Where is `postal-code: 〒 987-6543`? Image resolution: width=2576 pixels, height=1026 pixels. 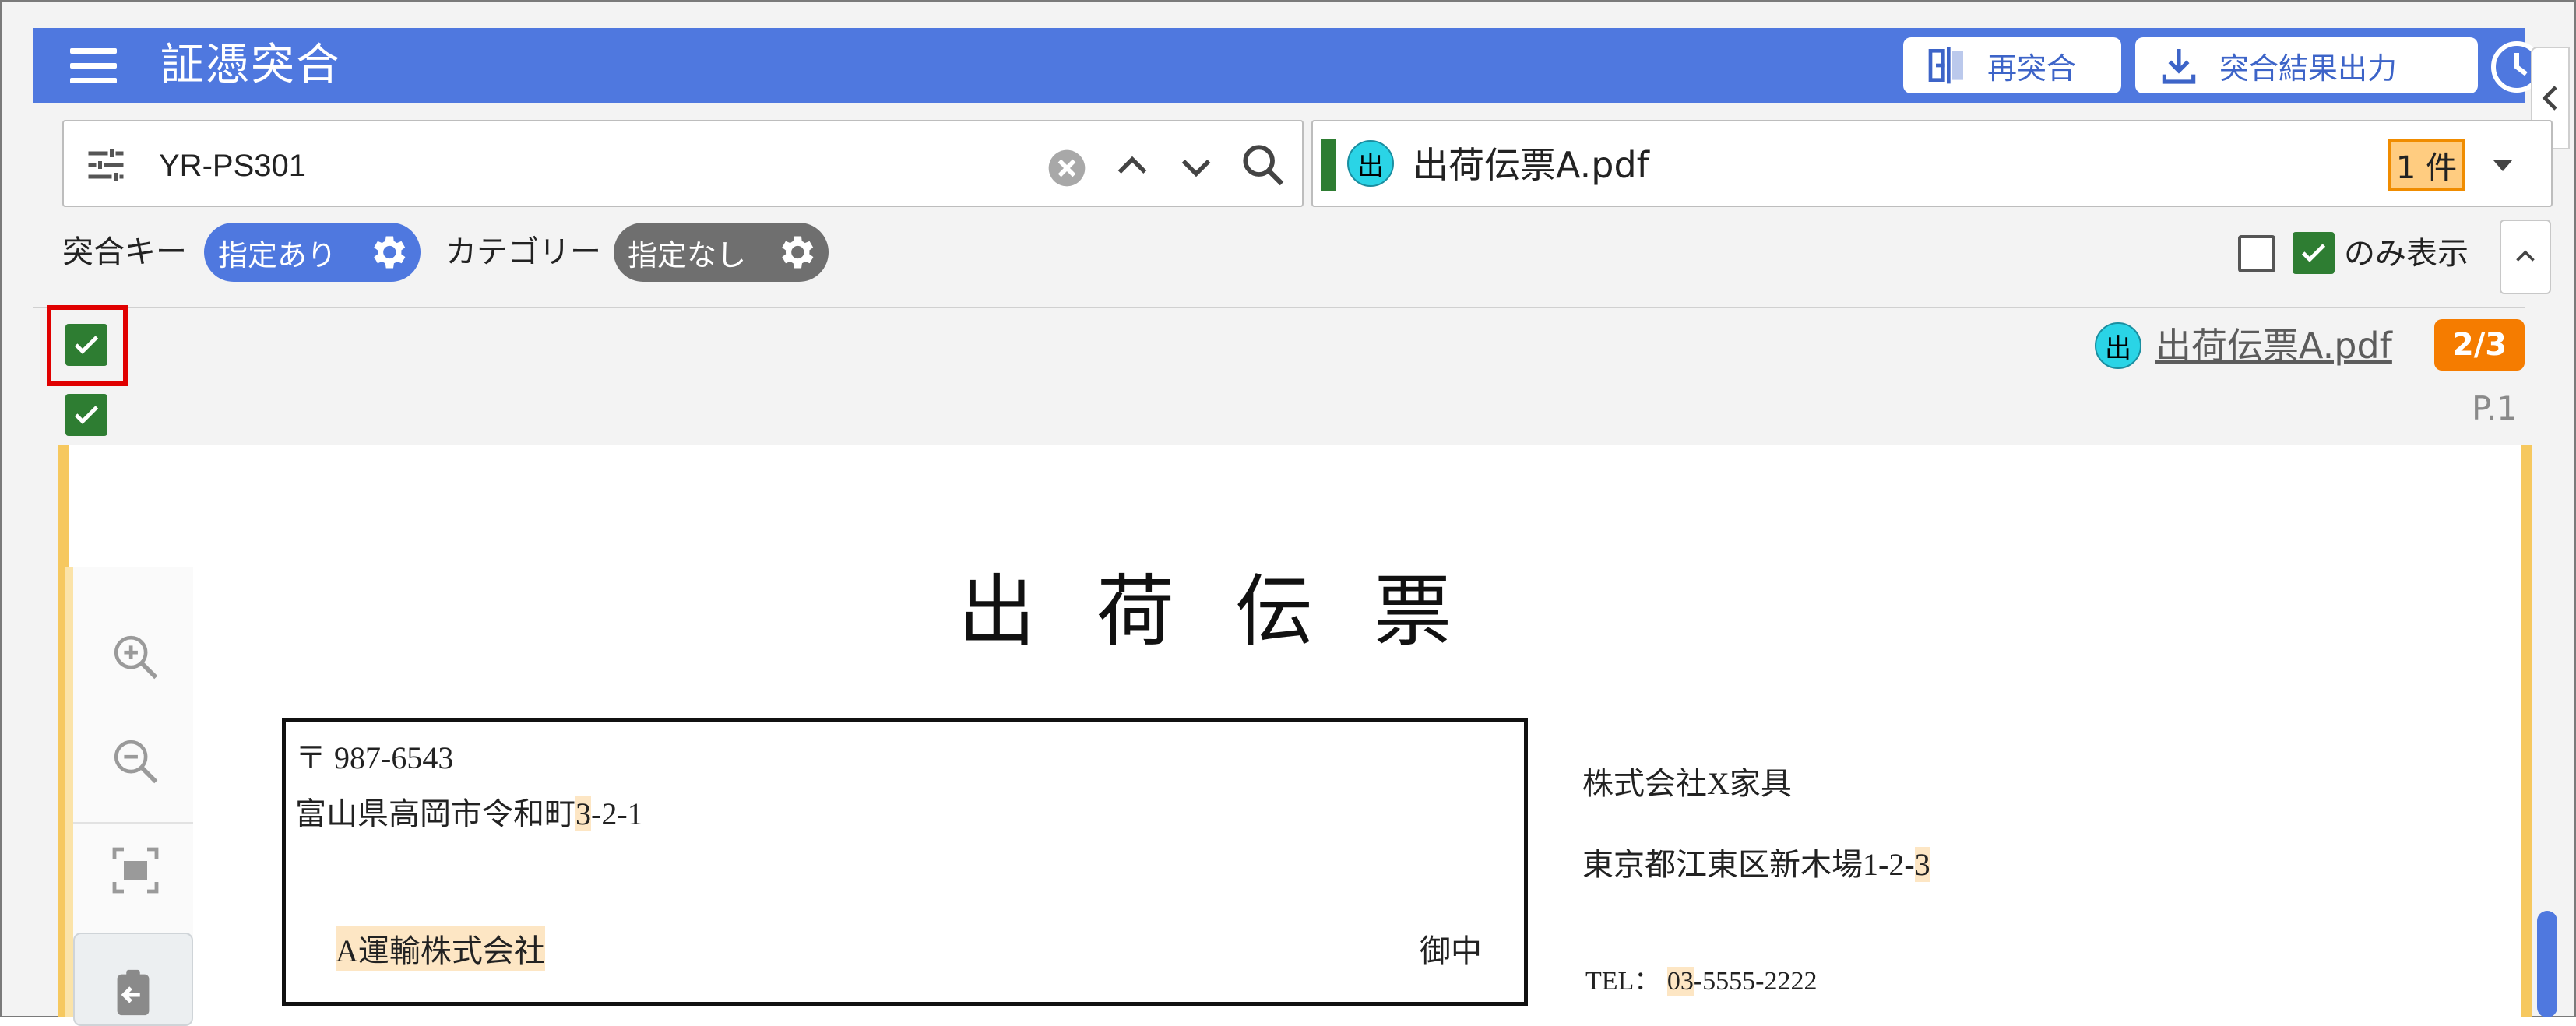 postal-code: 〒 987-6543 is located at coordinates (374, 757).